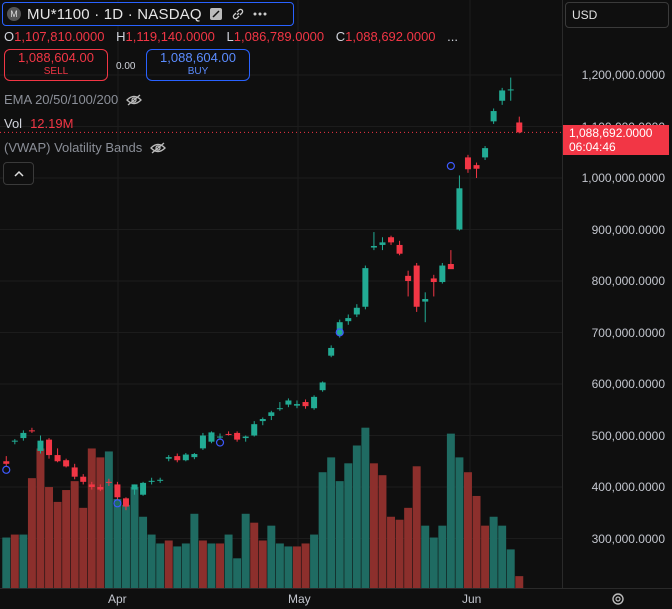 This screenshot has width=672, height=609. I want to click on settings-gear-icon, so click(618, 599).